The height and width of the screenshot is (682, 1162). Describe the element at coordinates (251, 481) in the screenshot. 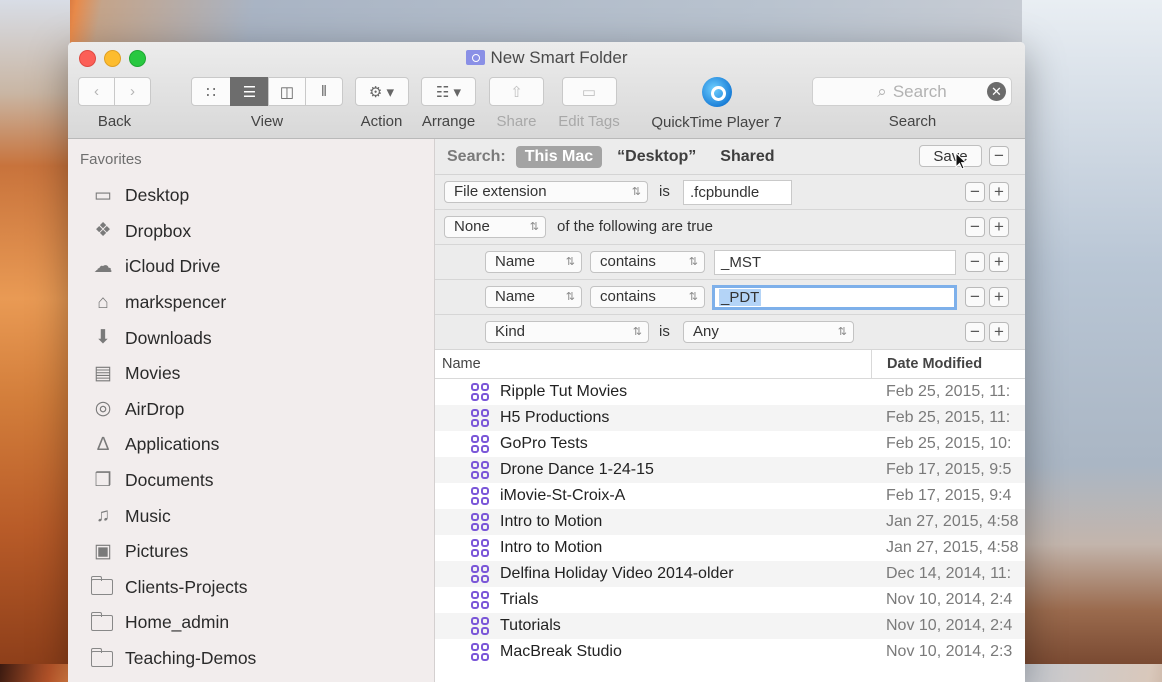

I see `sidebar-item-documents: ❒ Documents` at that location.